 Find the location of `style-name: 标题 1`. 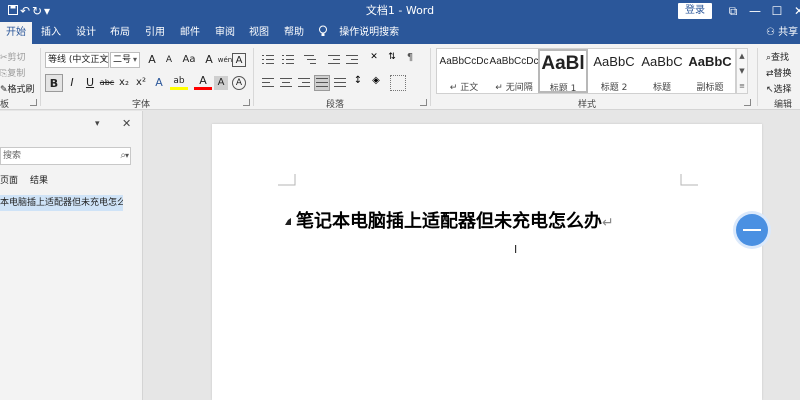

style-name: 标题 1 is located at coordinates (563, 88).